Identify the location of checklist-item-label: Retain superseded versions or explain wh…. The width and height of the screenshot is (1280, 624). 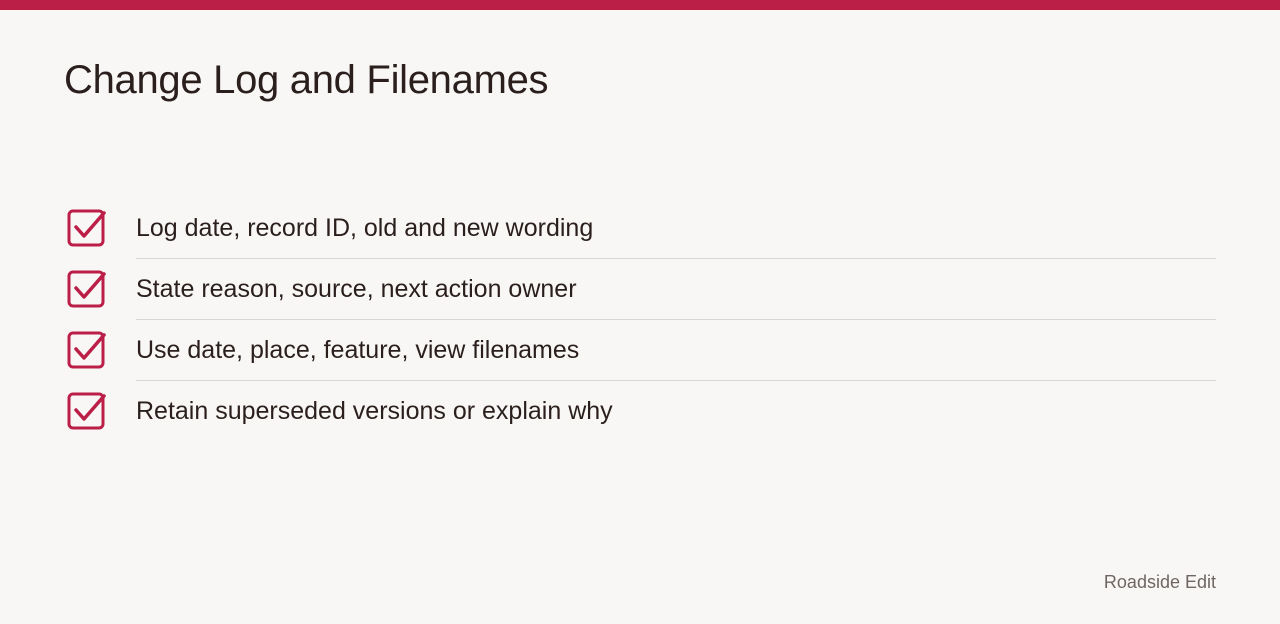
(374, 411).